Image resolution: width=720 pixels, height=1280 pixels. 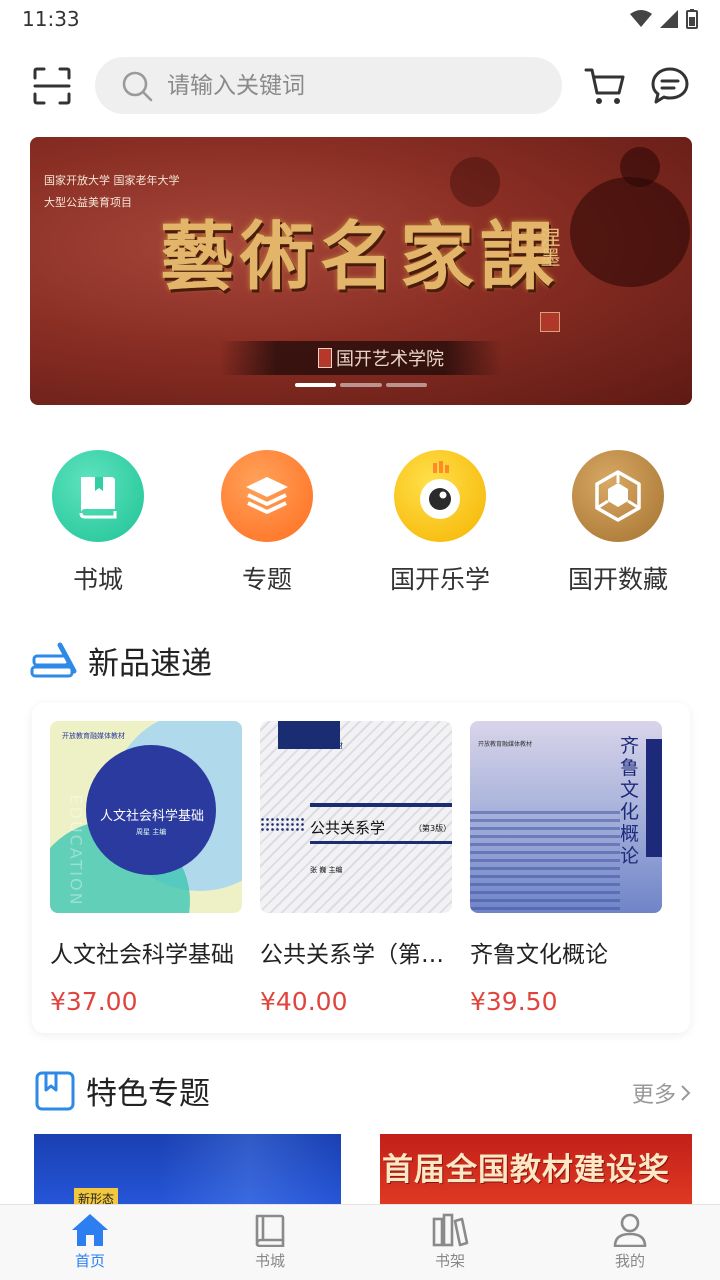 What do you see at coordinates (88, 202) in the screenshot?
I see `banner-project-line: 大型公益美育项目` at bounding box center [88, 202].